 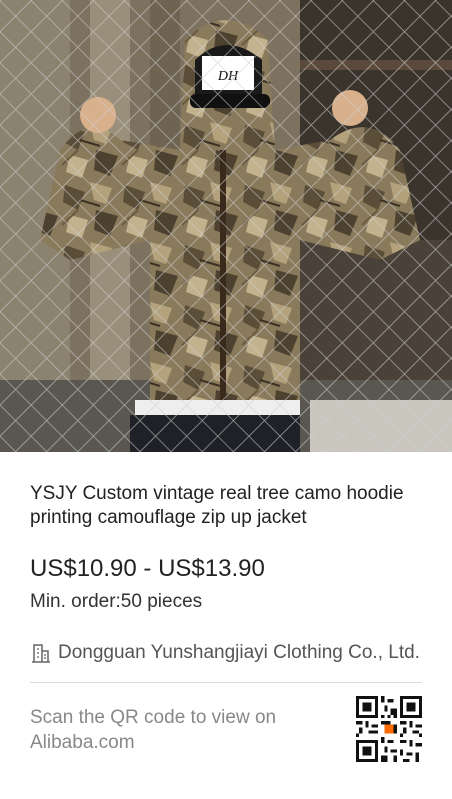 I want to click on qr-code-icon, so click(x=389, y=729).